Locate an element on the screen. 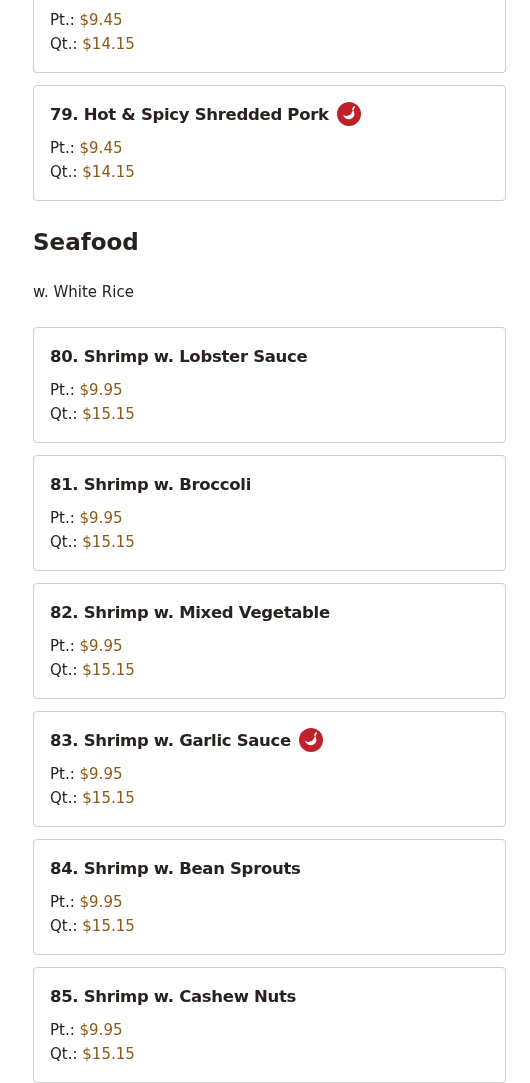 The width and height of the screenshot is (530, 1083). item-name: 82. Shrimp w. Mixed Vegetable is located at coordinates (190, 612).